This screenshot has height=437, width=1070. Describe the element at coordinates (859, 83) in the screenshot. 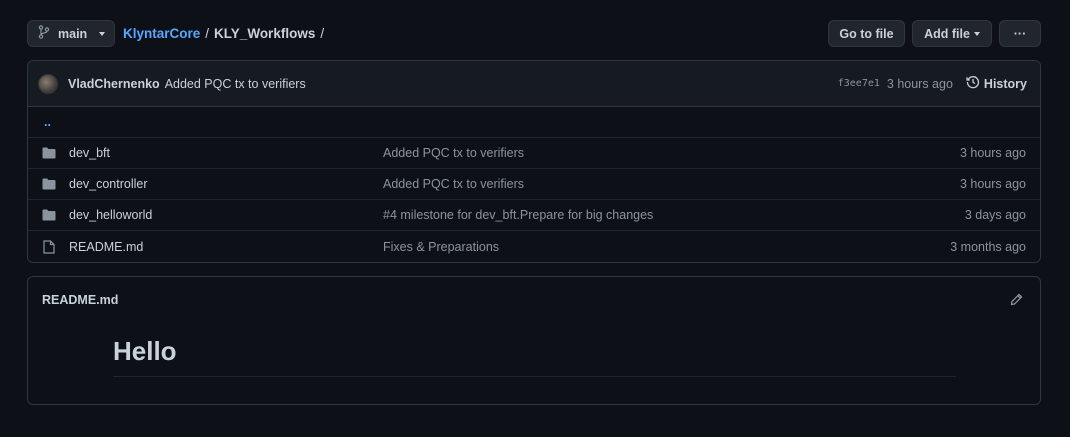

I see `commit-sha-link: f3ee7e1` at that location.